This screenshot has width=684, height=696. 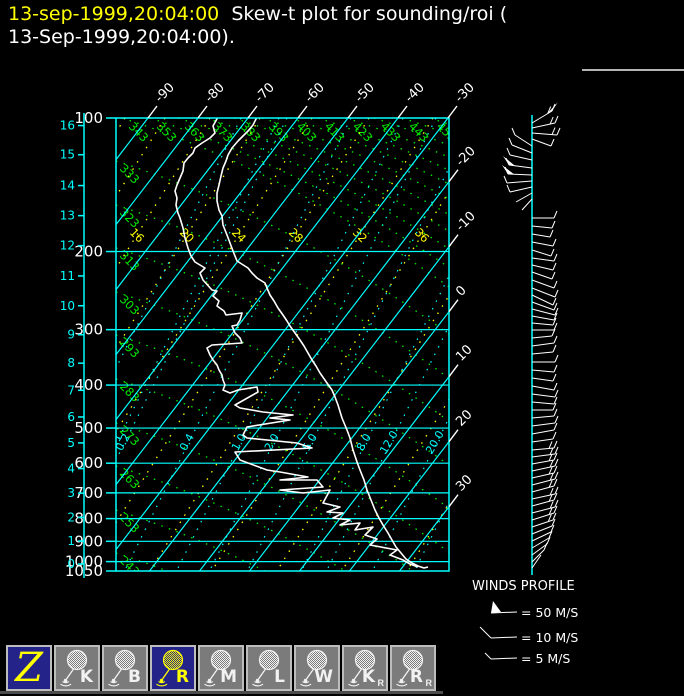 What do you see at coordinates (549, 612) in the screenshot?
I see `legend-label: = 50 M/S` at bounding box center [549, 612].